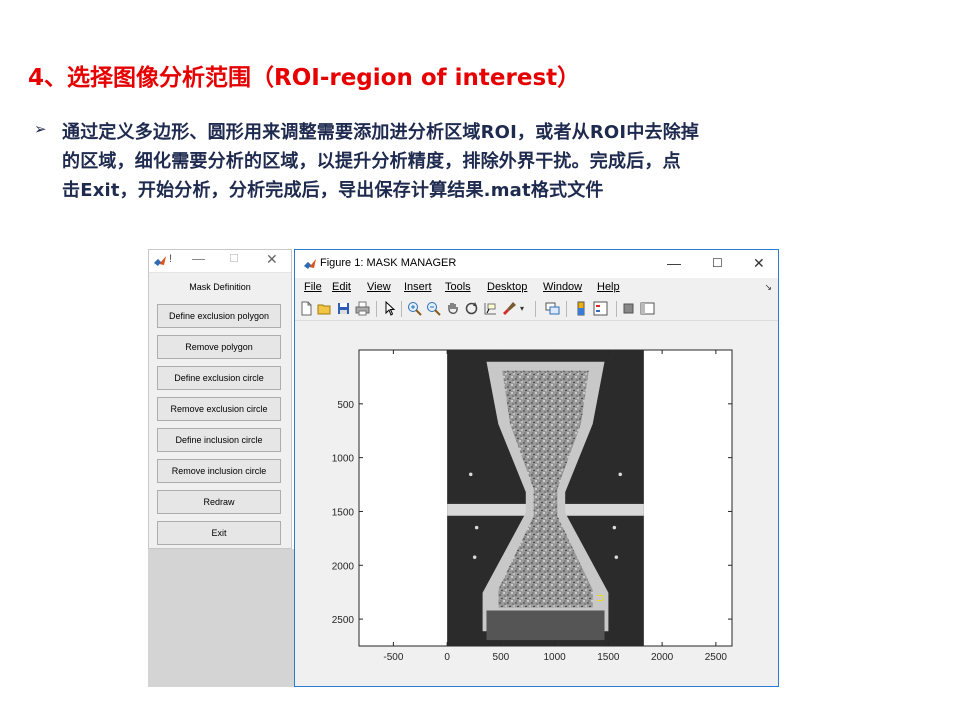  I want to click on x-tick-label: 1500, so click(608, 657).